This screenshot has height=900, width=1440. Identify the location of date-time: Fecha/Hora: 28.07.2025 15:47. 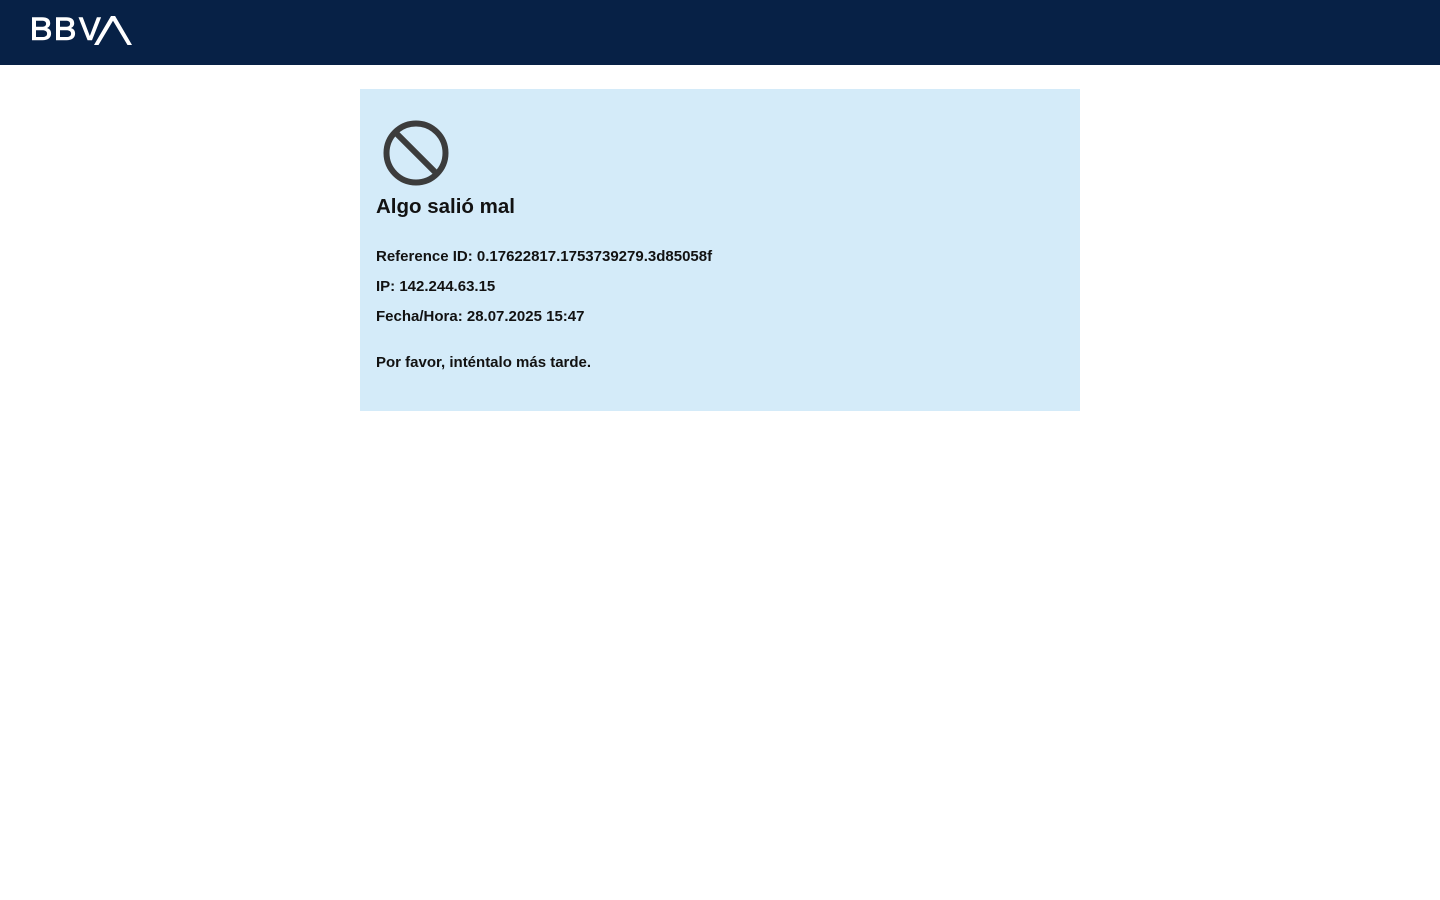
(480, 316).